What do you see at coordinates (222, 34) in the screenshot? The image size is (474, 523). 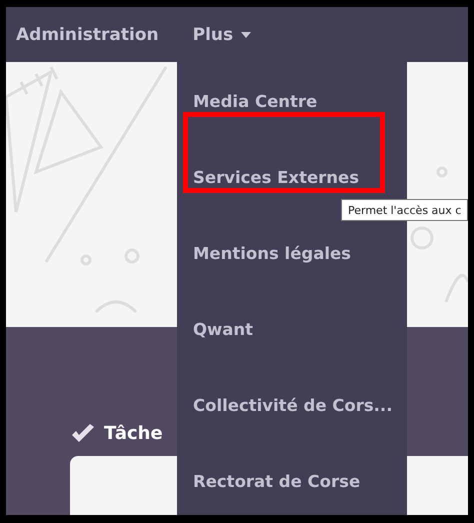 I see `dropdown-menu-button: Plus` at bounding box center [222, 34].